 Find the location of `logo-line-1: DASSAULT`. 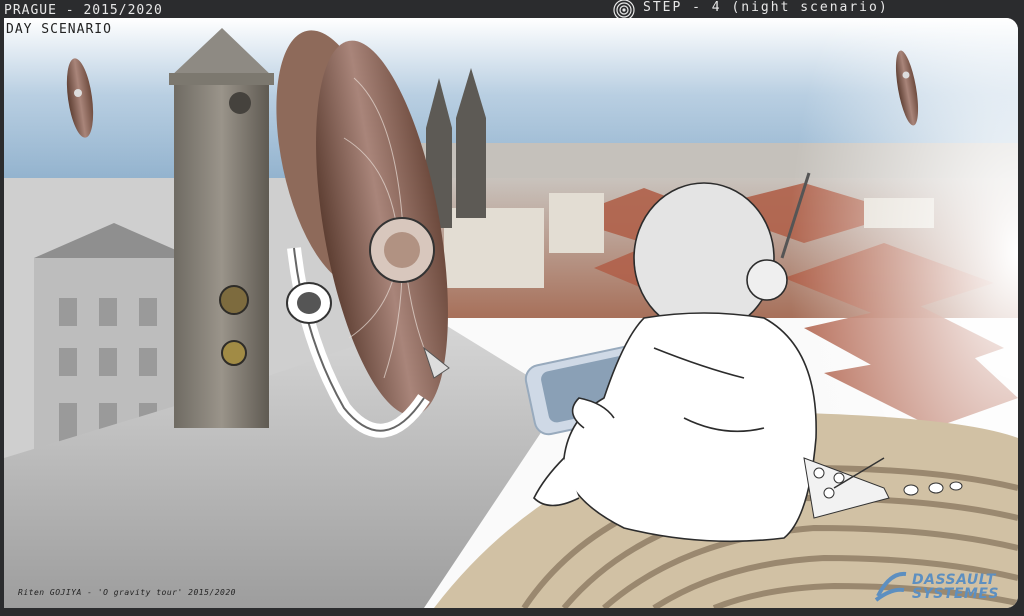

logo-line-1: DASSAULT is located at coordinates (954, 580).